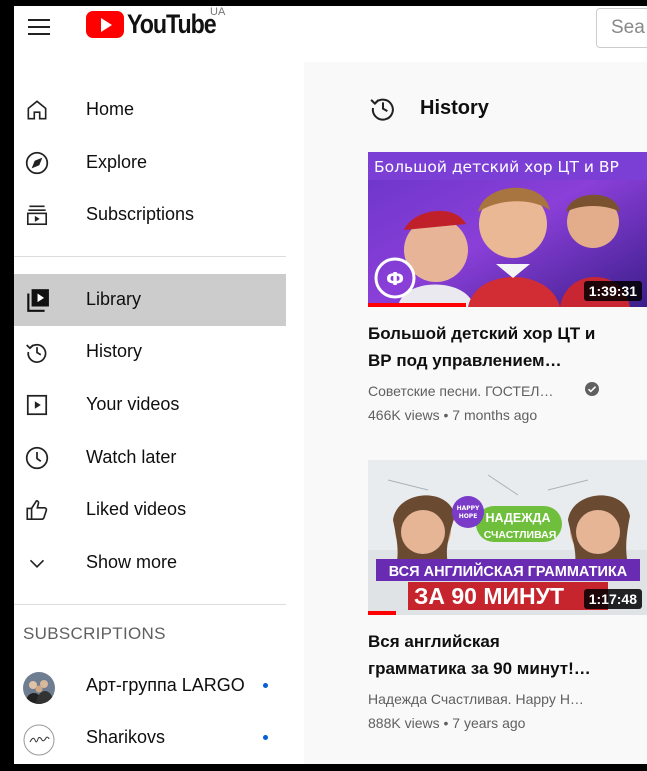 The width and height of the screenshot is (647, 771). What do you see at coordinates (39, 20) in the screenshot?
I see `menu-icon` at bounding box center [39, 20].